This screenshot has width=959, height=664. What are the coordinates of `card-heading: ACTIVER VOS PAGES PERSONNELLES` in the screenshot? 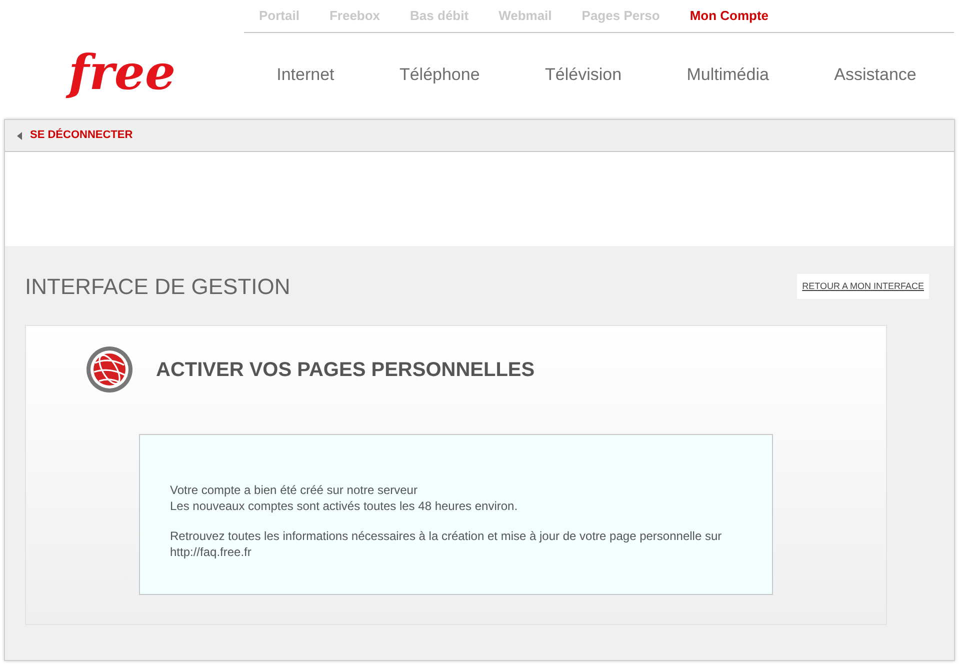 It's located at (345, 370).